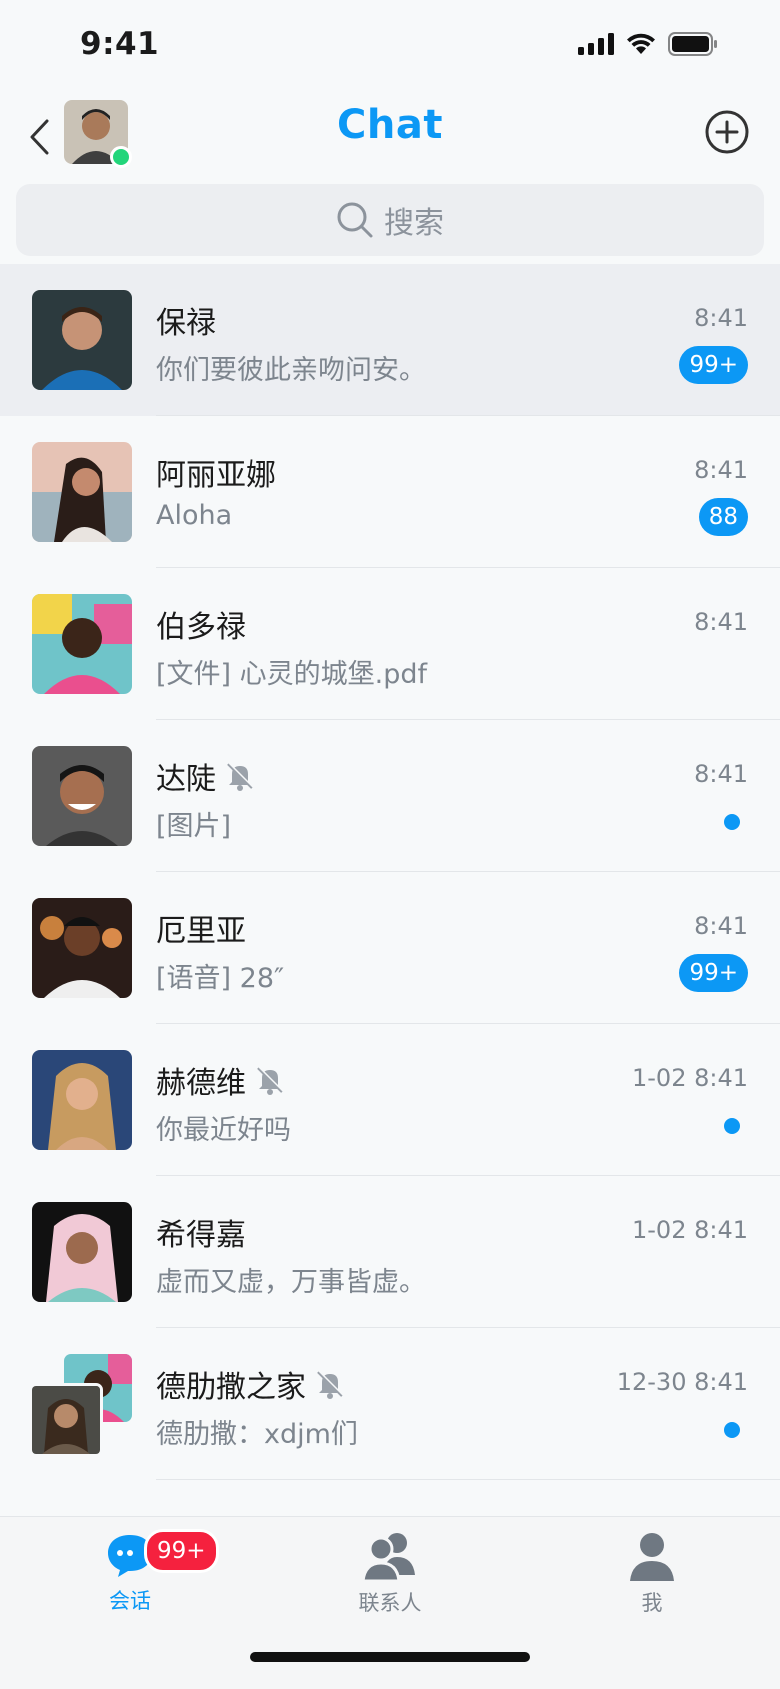 This screenshot has width=780, height=1689. Describe the element at coordinates (201, 627) in the screenshot. I see `chat-name: 伯多禄` at that location.